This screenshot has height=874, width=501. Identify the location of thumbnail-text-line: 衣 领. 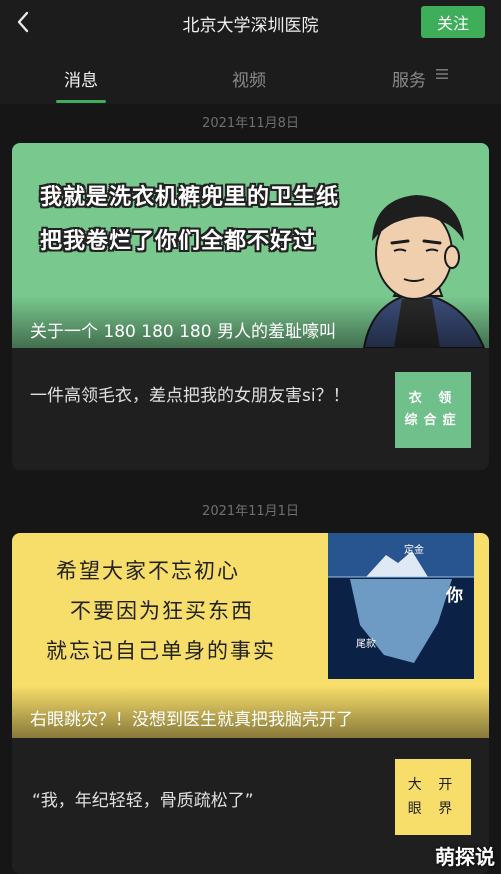
(433, 398).